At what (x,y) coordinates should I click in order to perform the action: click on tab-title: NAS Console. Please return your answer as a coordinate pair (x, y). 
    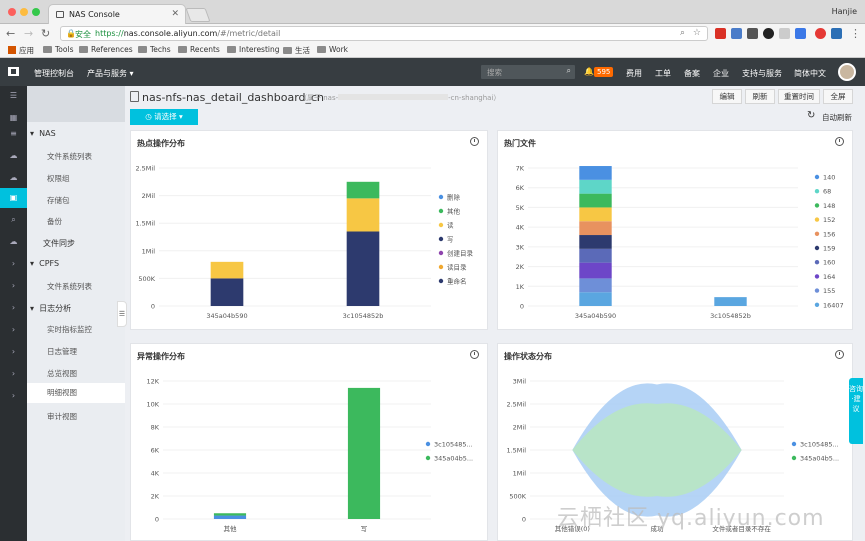
    Looking at the image, I should click on (94, 14).